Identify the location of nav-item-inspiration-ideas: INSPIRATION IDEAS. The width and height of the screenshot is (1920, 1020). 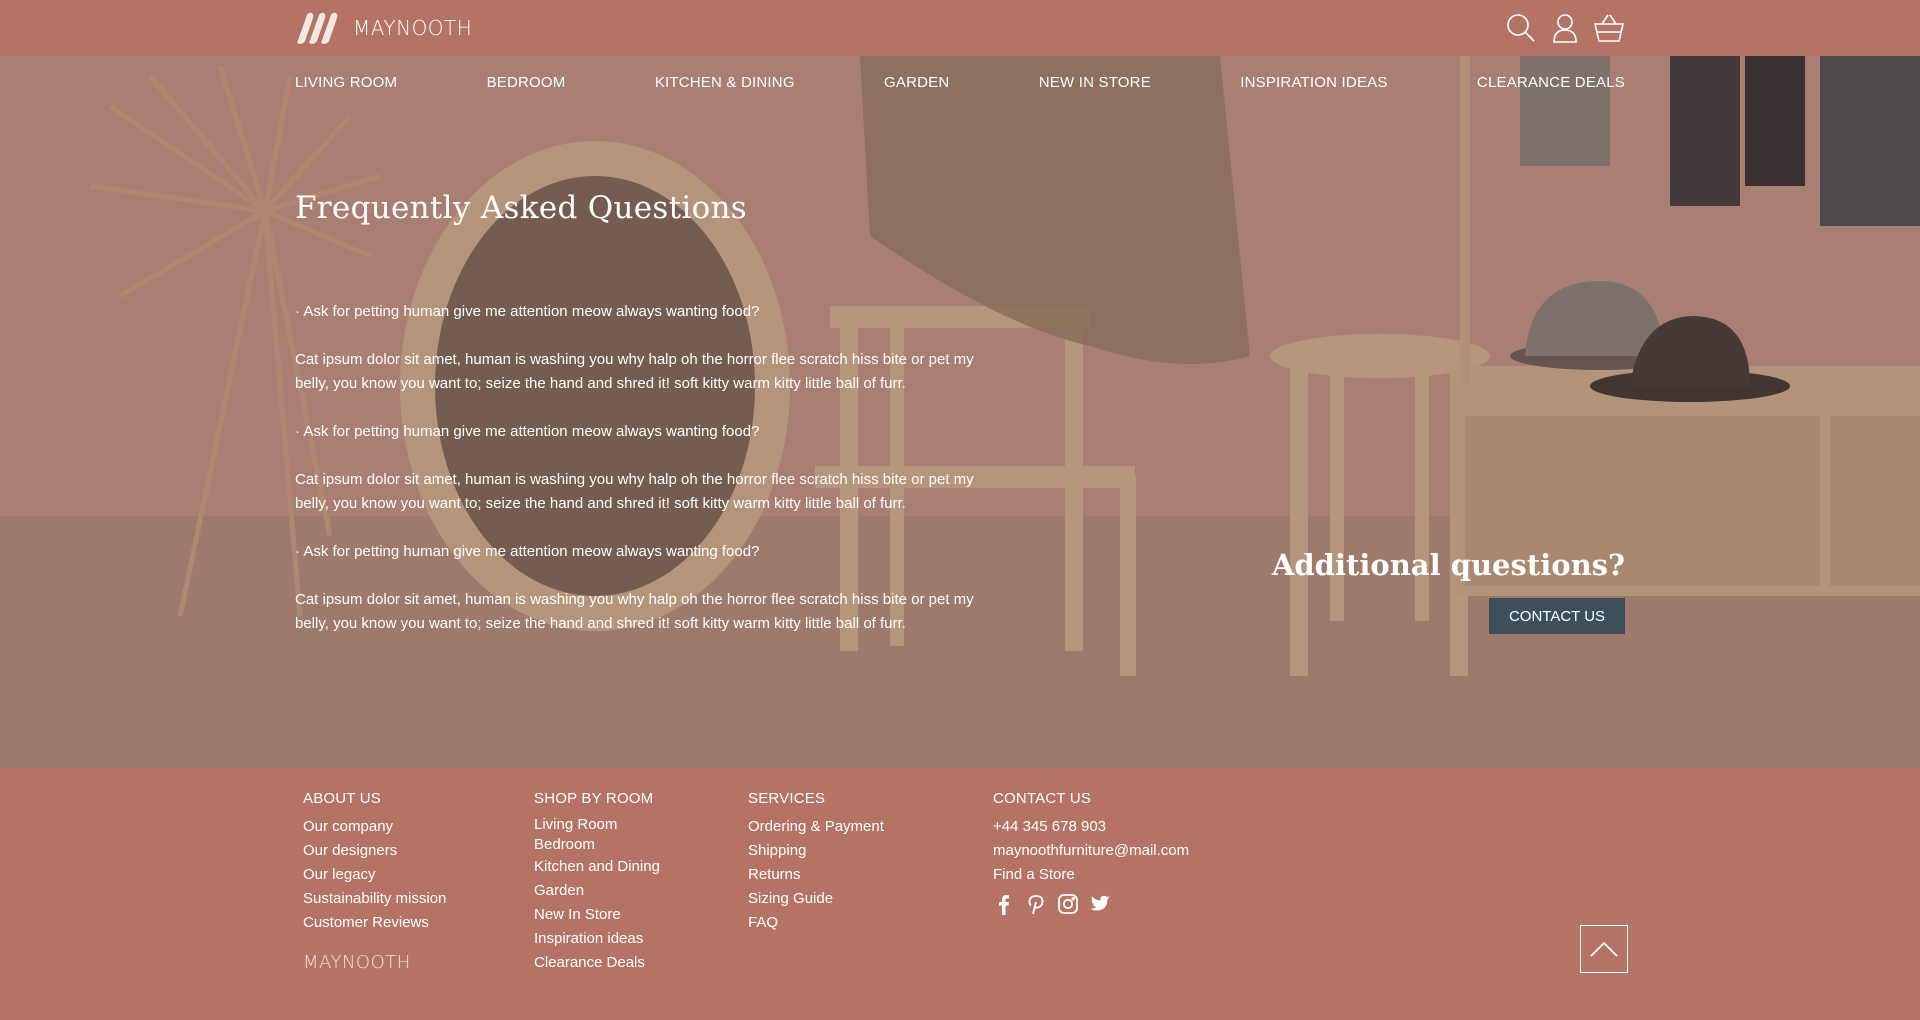
(1313, 82).